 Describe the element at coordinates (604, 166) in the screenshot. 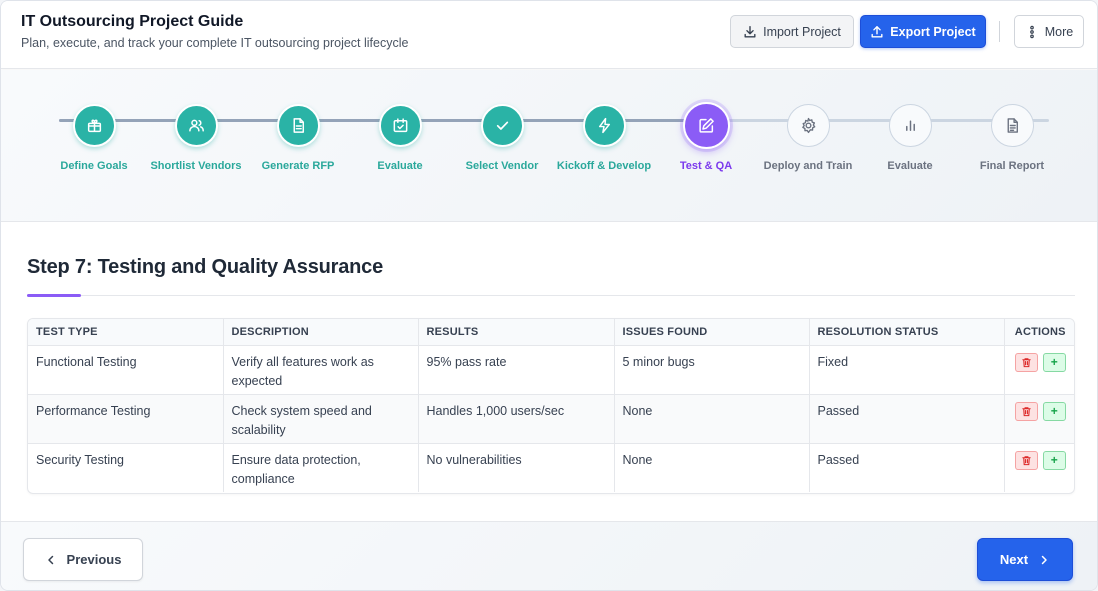

I see `step-label: Kickoff & Develop` at that location.